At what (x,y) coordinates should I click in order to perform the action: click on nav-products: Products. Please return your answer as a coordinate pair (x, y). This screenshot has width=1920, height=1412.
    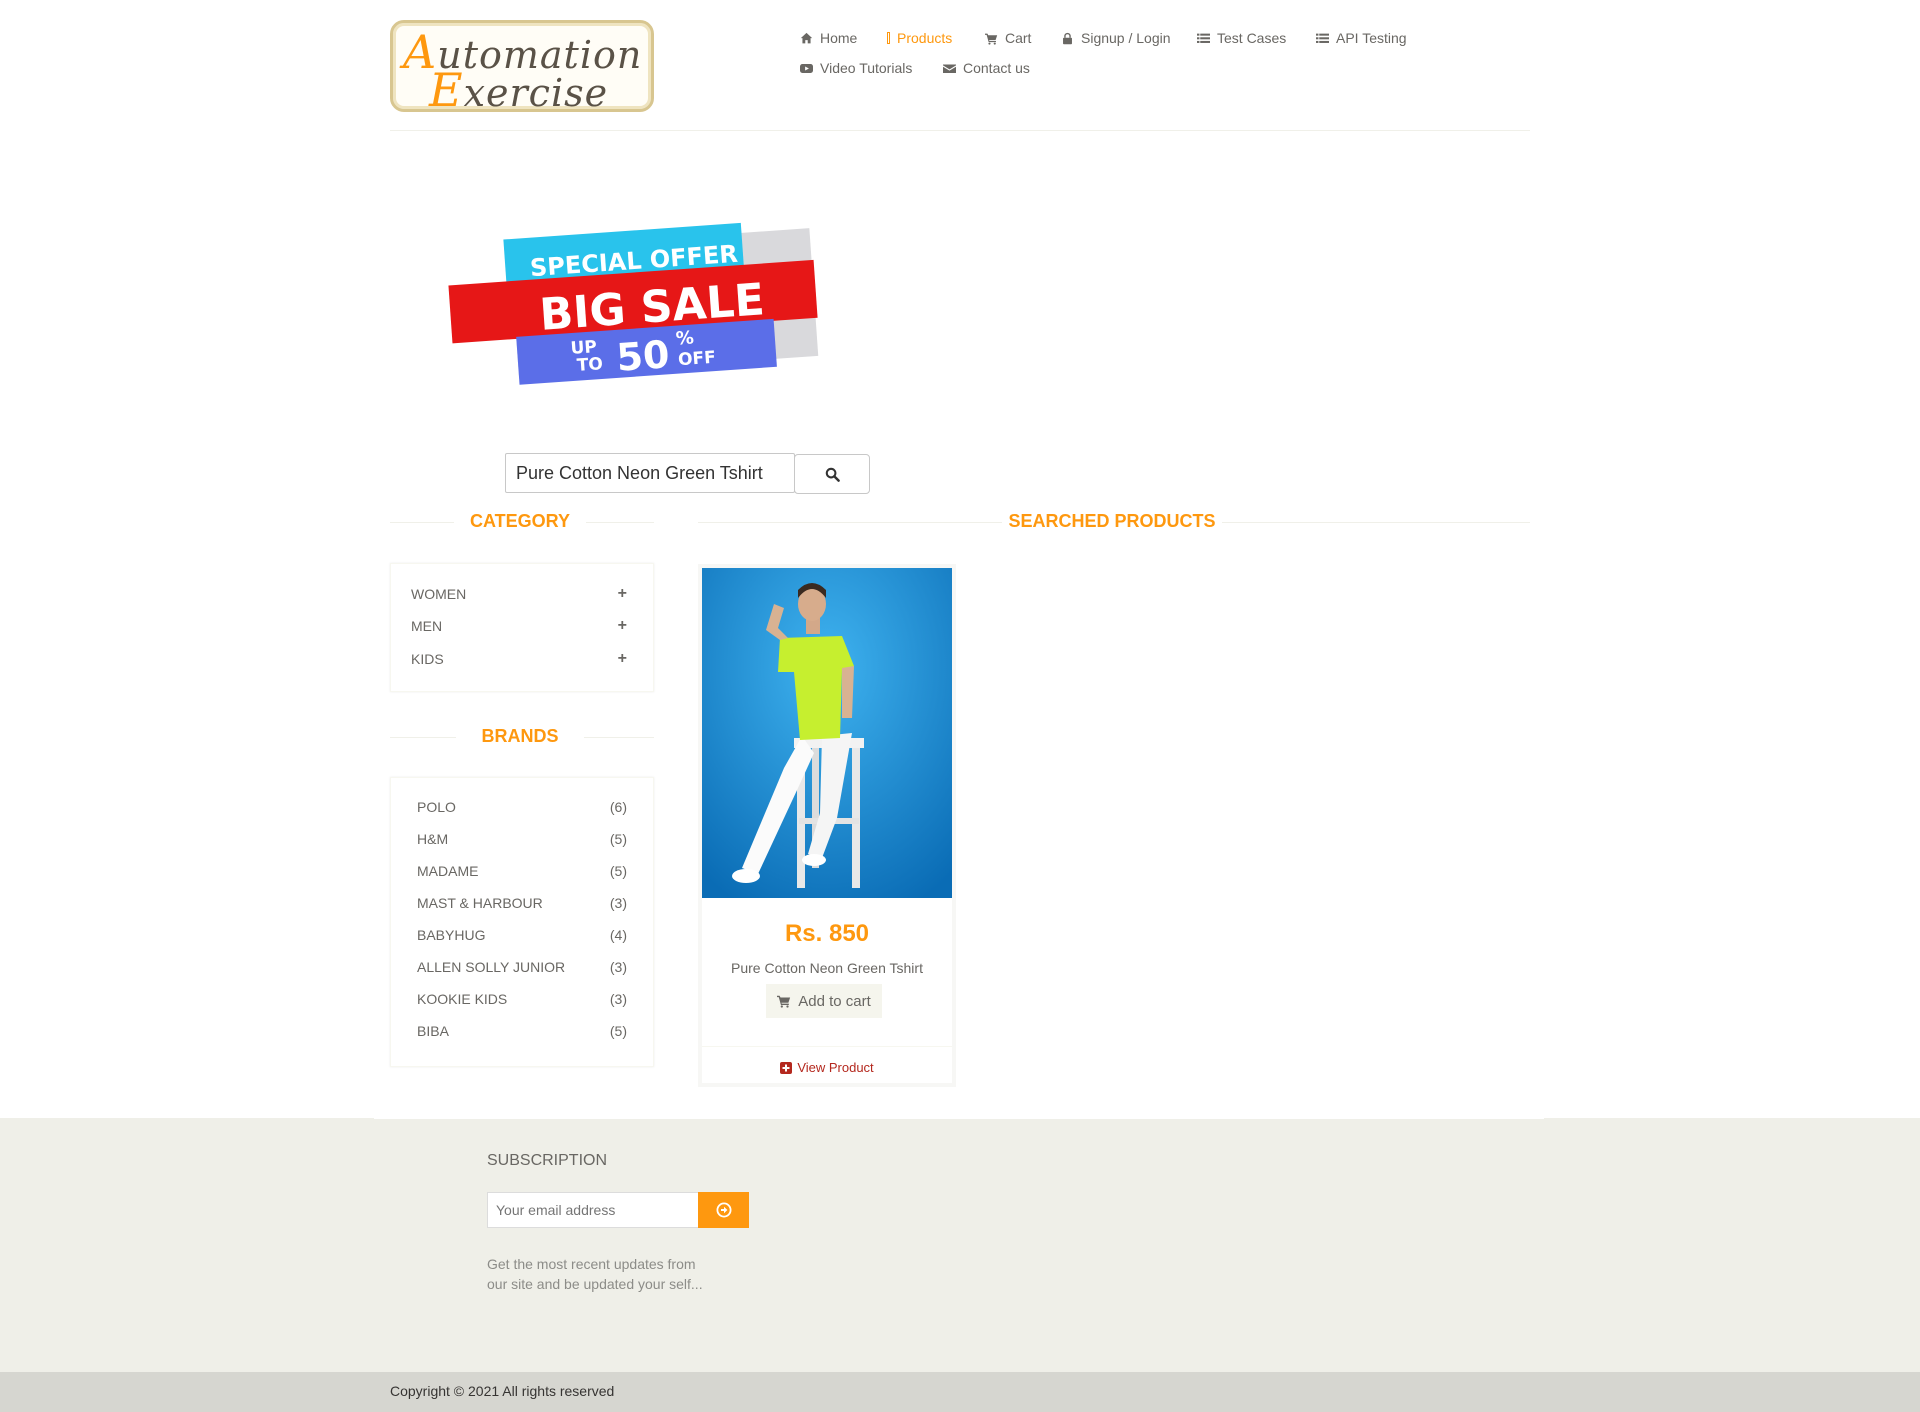
    Looking at the image, I should click on (919, 38).